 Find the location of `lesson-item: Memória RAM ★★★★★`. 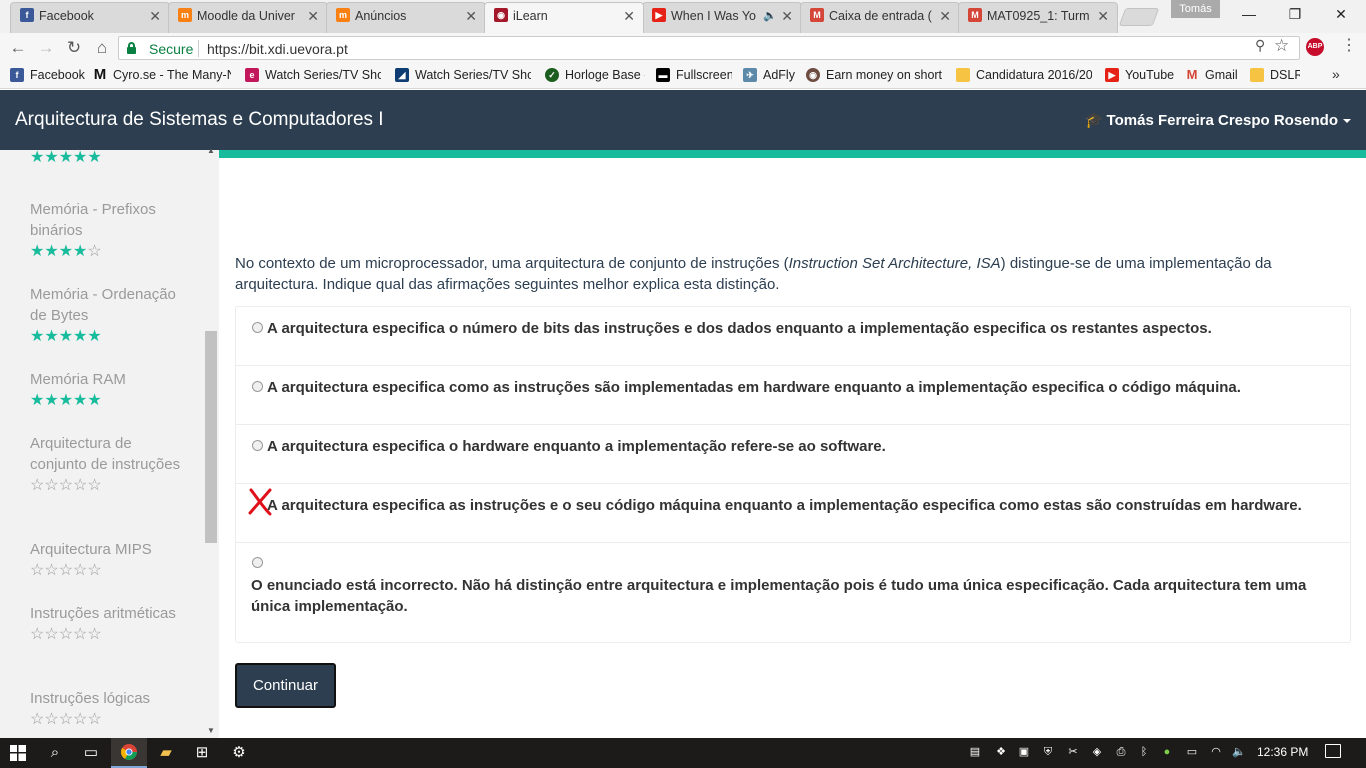

lesson-item: Memória RAM ★★★★★ is located at coordinates (110, 389).